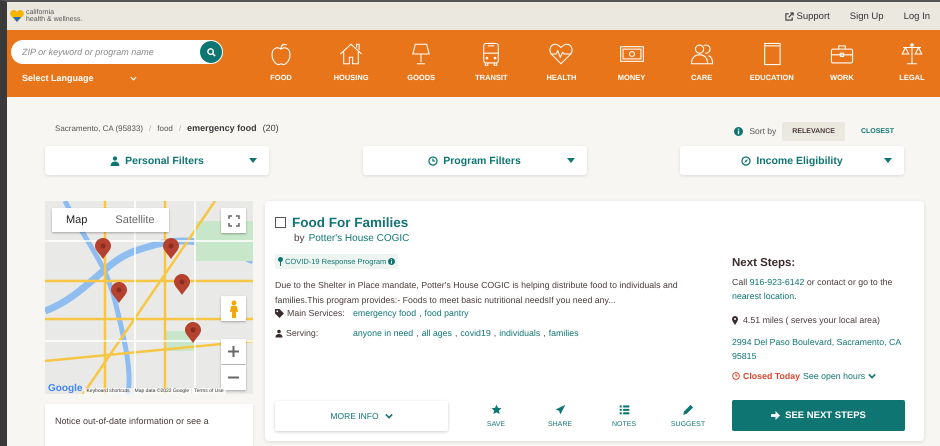 The height and width of the screenshot is (446, 940). Describe the element at coordinates (688, 409) in the screenshot. I see `pencil-icon` at that location.